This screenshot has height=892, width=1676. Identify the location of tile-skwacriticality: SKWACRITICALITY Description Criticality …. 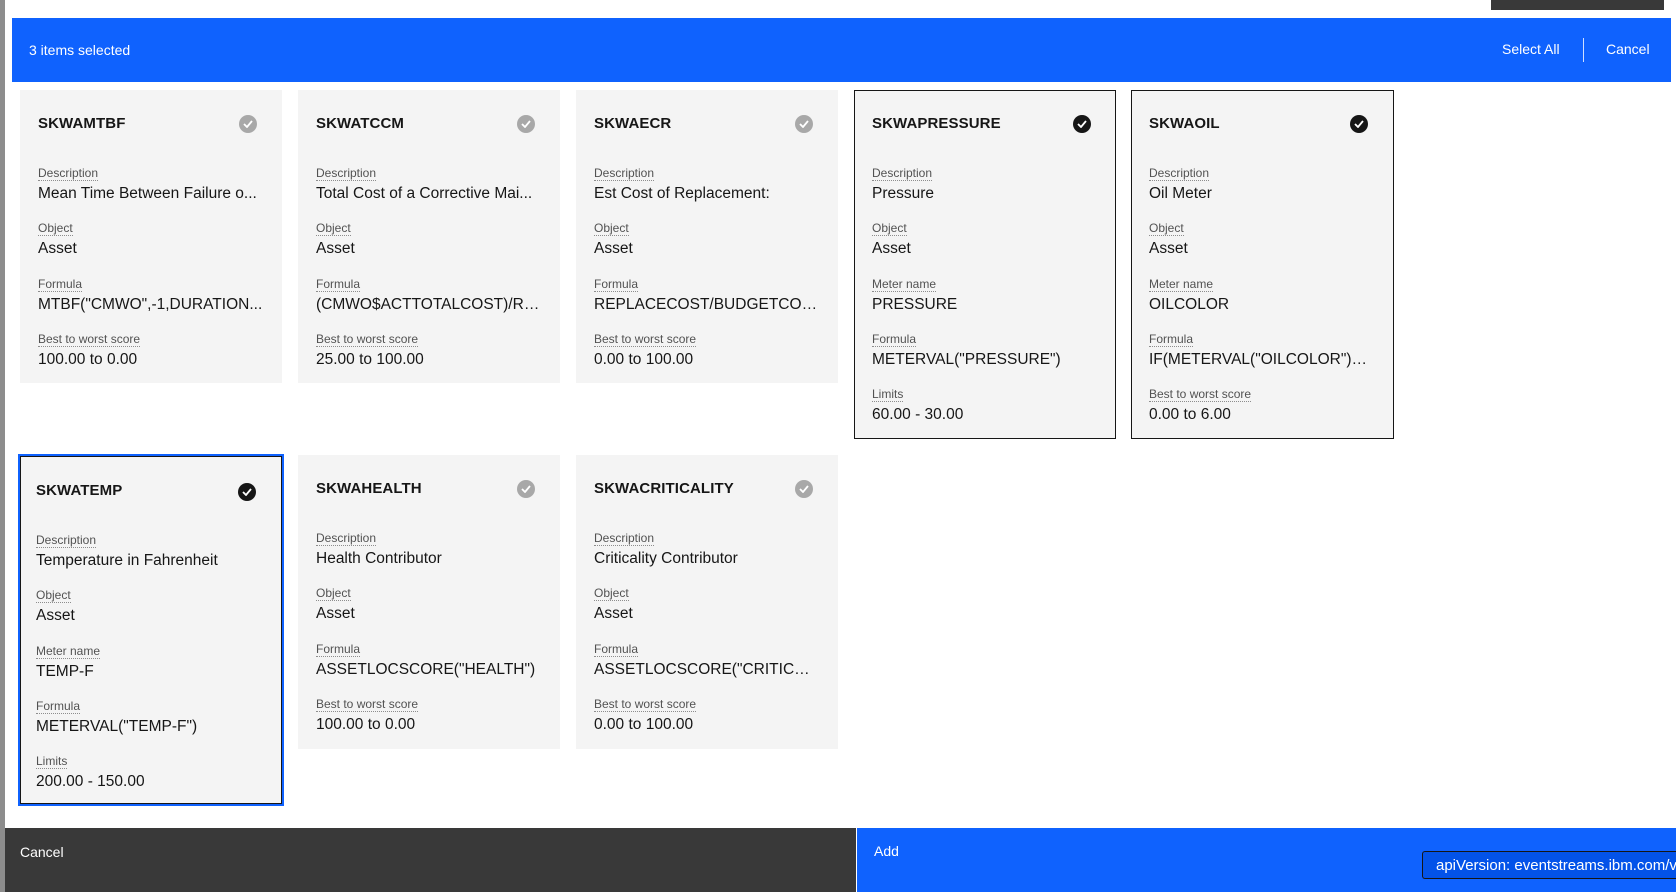
(707, 602).